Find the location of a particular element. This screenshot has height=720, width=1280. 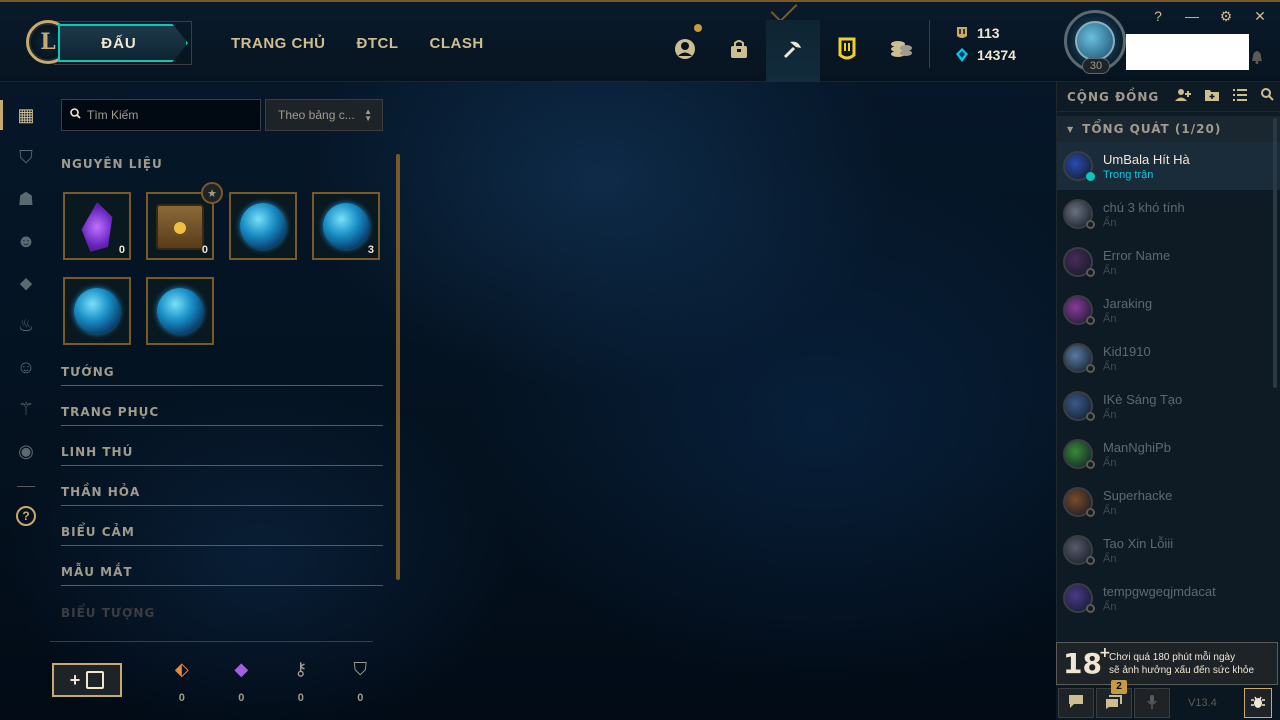

age-warning-line2: sẽ ảnh hưởng xấu đến sức khỏe is located at coordinates (1182, 670).